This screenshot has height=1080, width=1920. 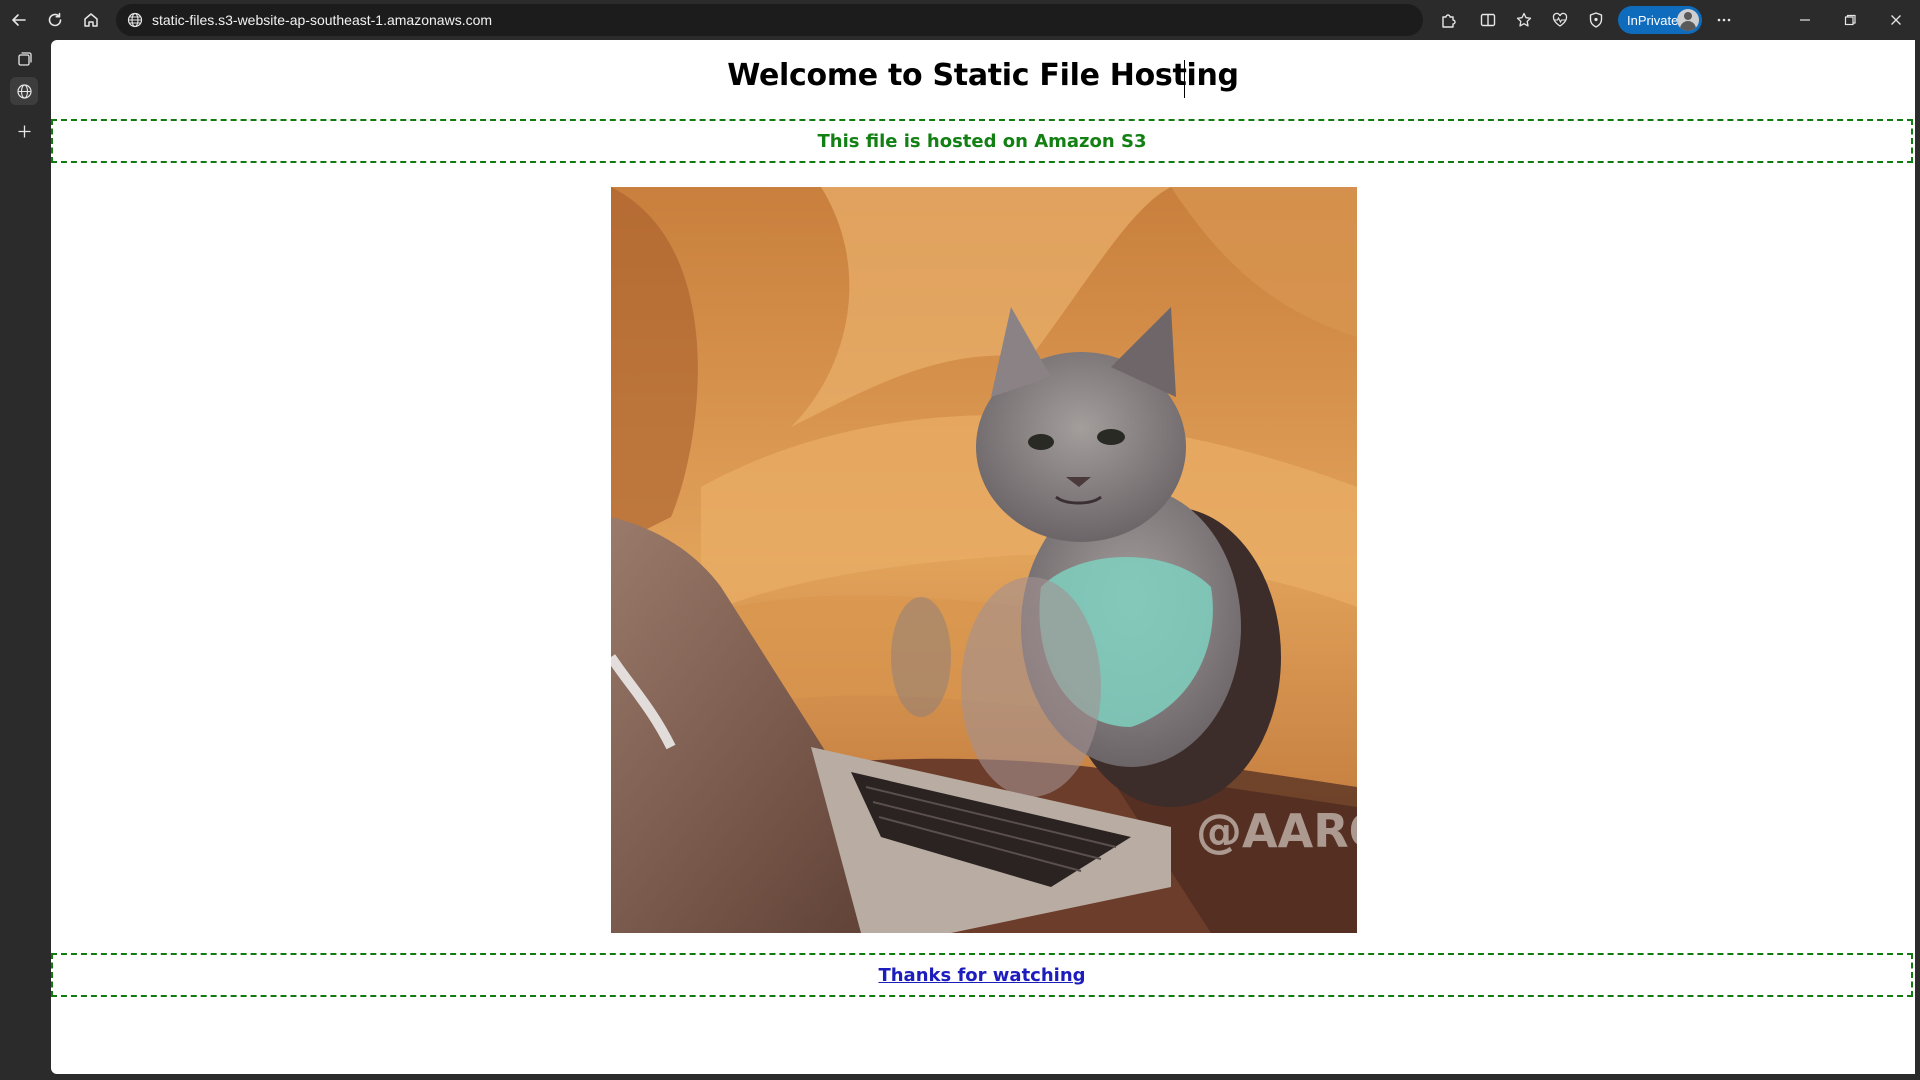 I want to click on star-icon, so click(x=1524, y=19).